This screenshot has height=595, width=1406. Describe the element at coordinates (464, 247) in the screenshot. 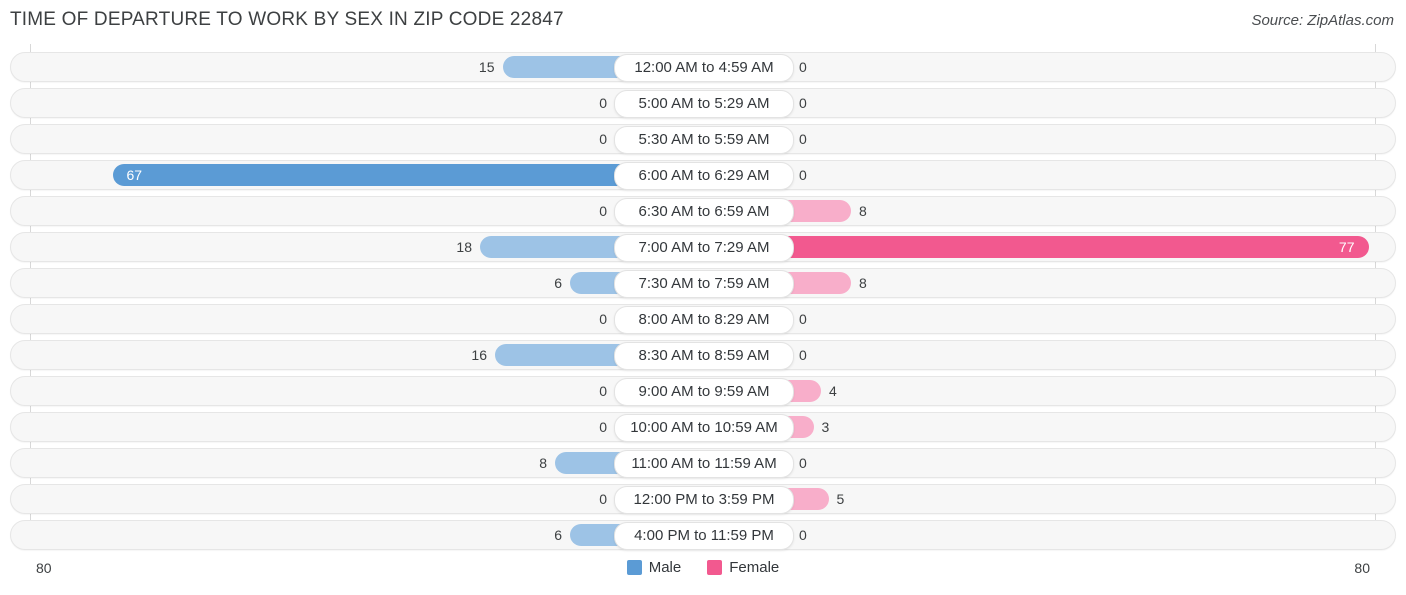

I see `value-label-male: 18` at that location.